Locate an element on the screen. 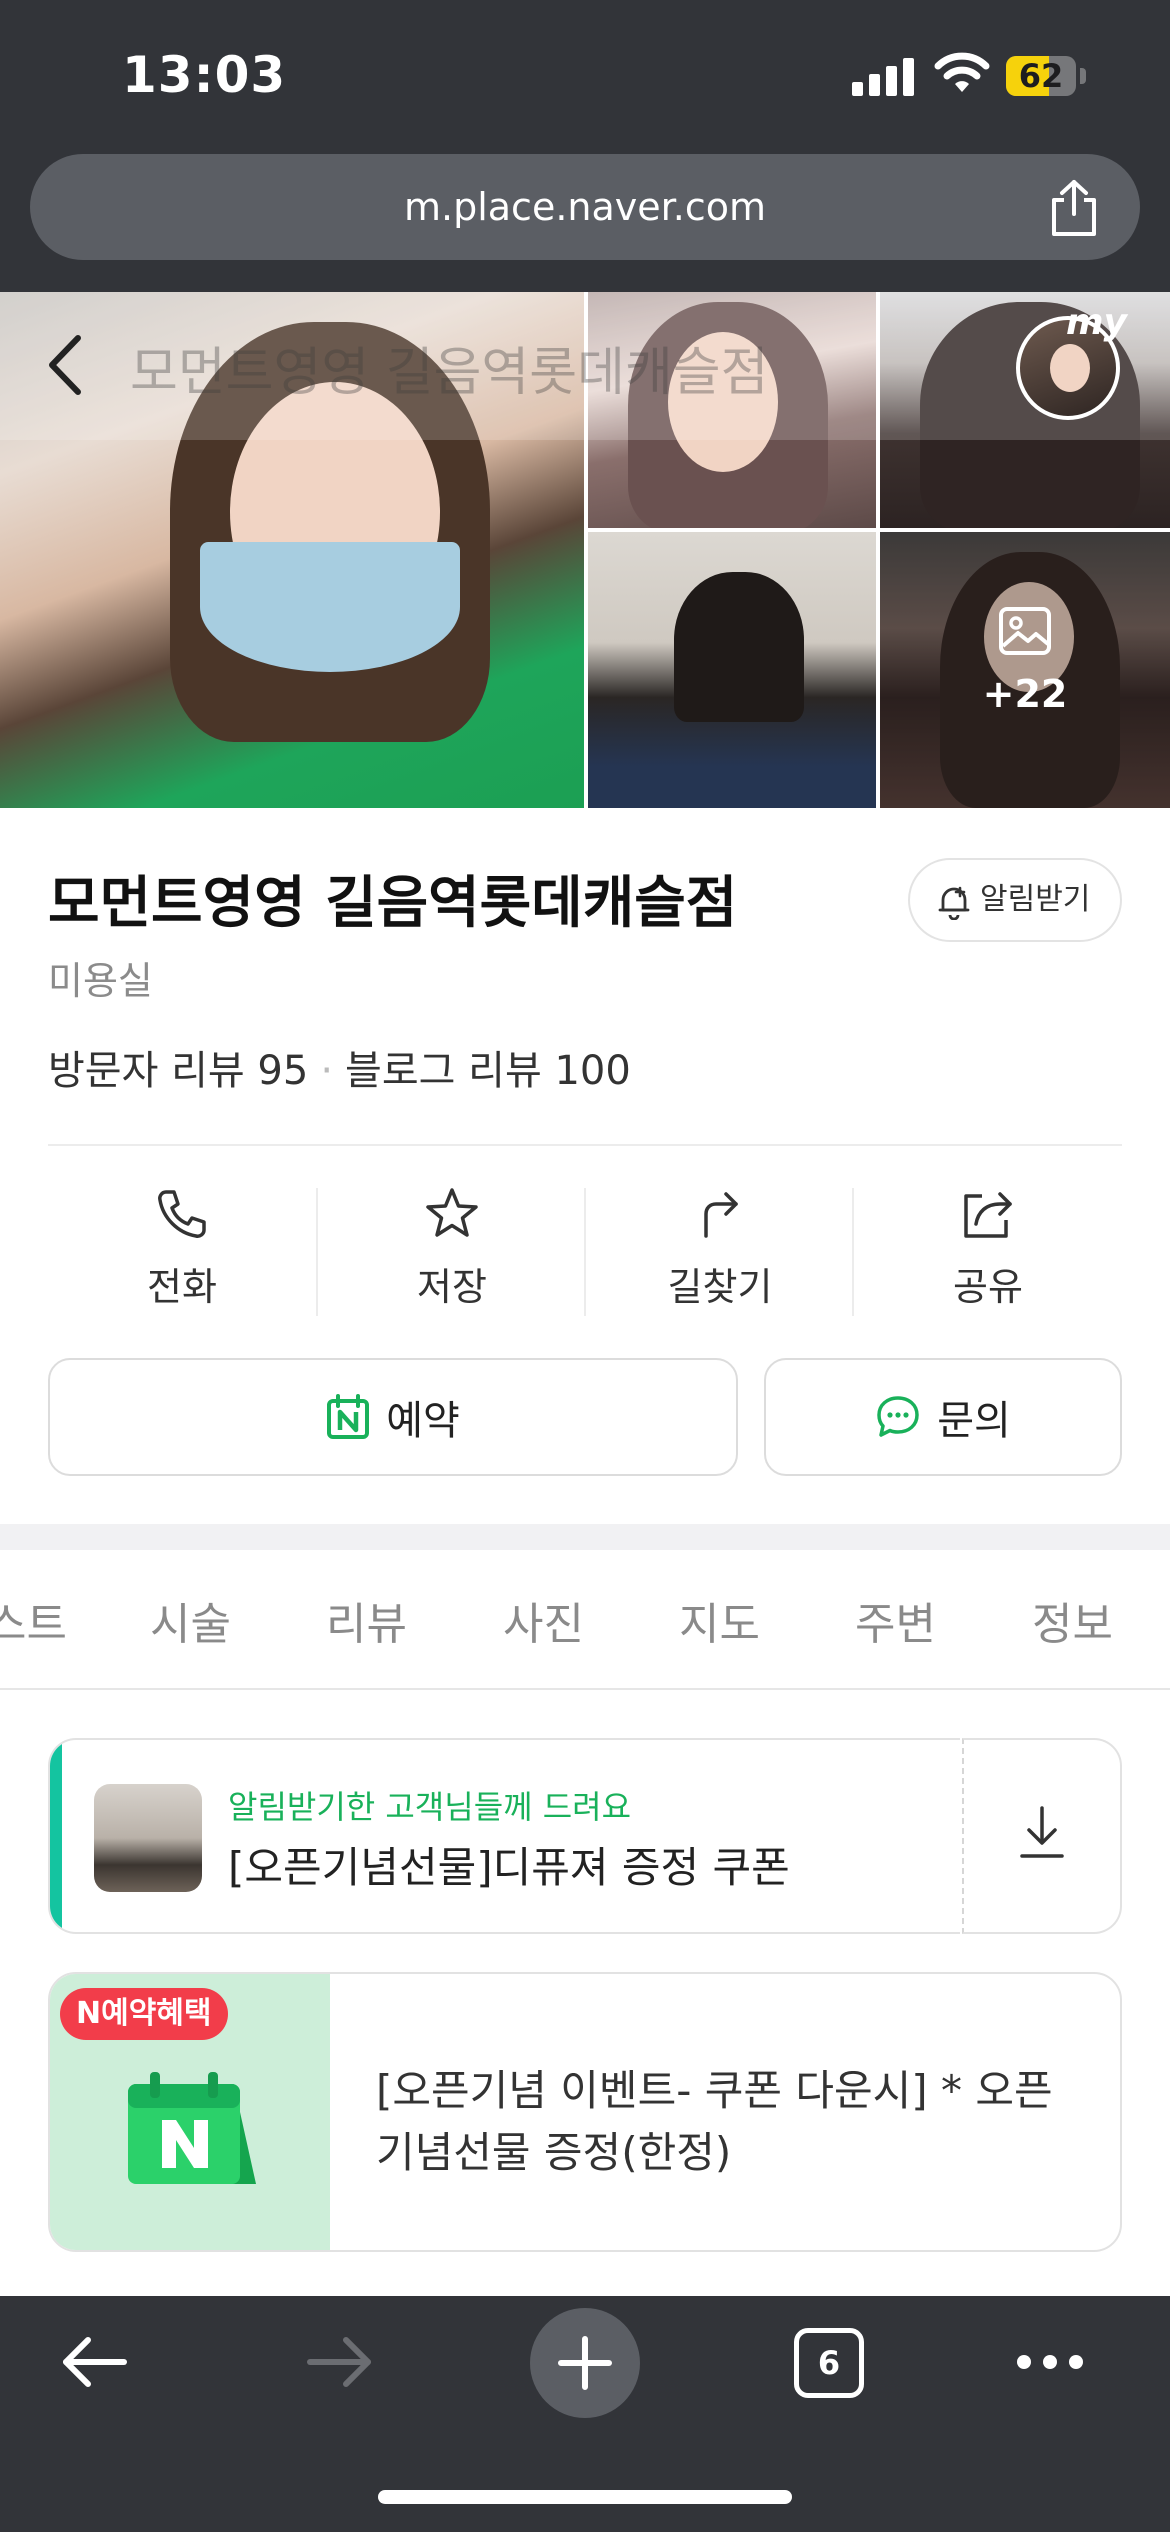 This screenshot has height=2532, width=1170. back-nav-icon is located at coordinates (94, 2362).